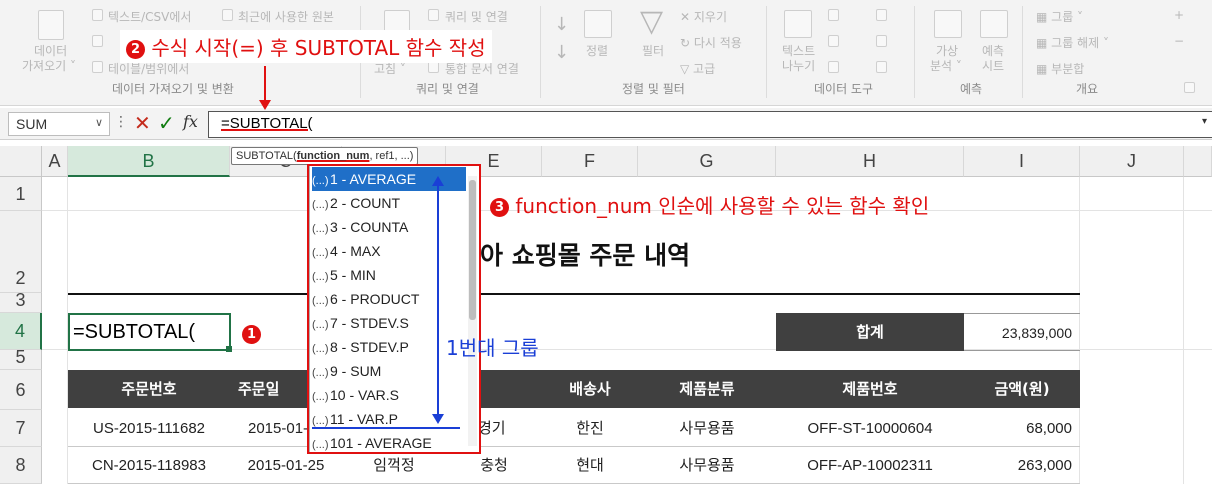 The width and height of the screenshot is (1212, 484). What do you see at coordinates (710, 124) in the screenshot?
I see `formula-input: =SUBTOTAL(` at bounding box center [710, 124].